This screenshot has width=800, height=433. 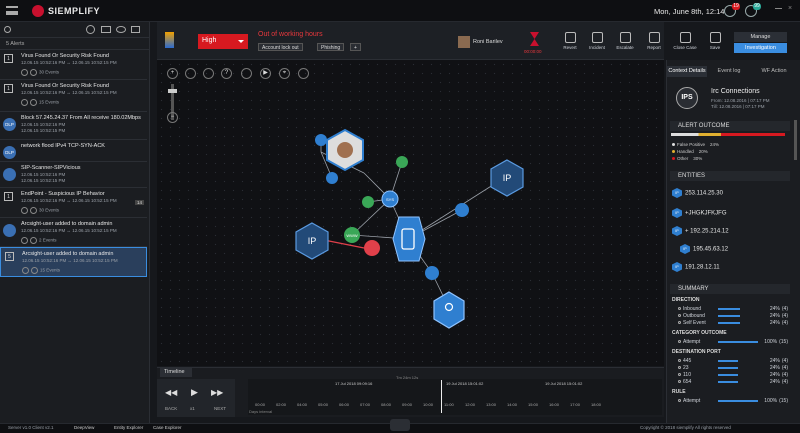 What do you see at coordinates (654, 47) in the screenshot?
I see `report-label: Report` at bounding box center [654, 47].